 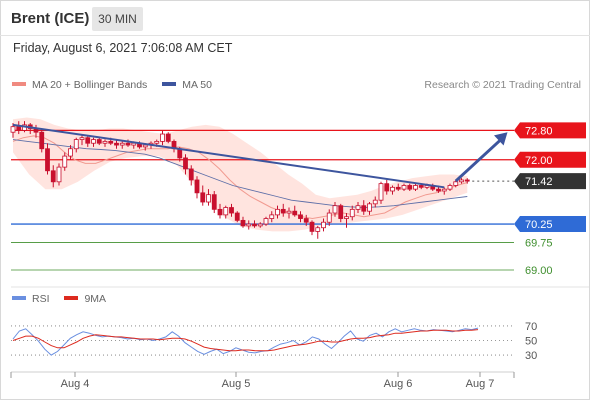 What do you see at coordinates (531, 327) in the screenshot?
I see `rsi-tick-70: 70` at bounding box center [531, 327].